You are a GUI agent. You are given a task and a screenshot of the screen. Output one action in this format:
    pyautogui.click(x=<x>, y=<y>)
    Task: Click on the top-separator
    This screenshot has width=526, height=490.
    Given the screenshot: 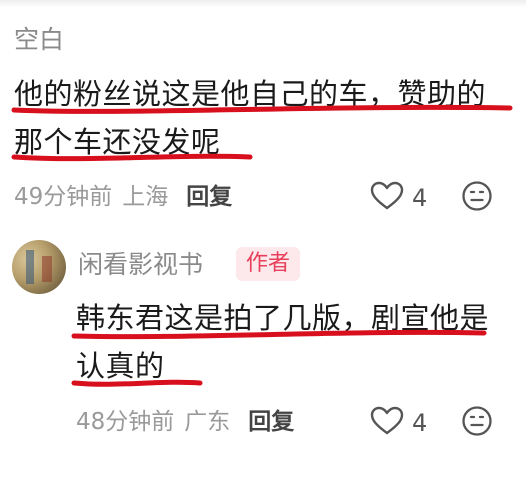 What is the action you would take?
    pyautogui.click(x=263, y=4)
    